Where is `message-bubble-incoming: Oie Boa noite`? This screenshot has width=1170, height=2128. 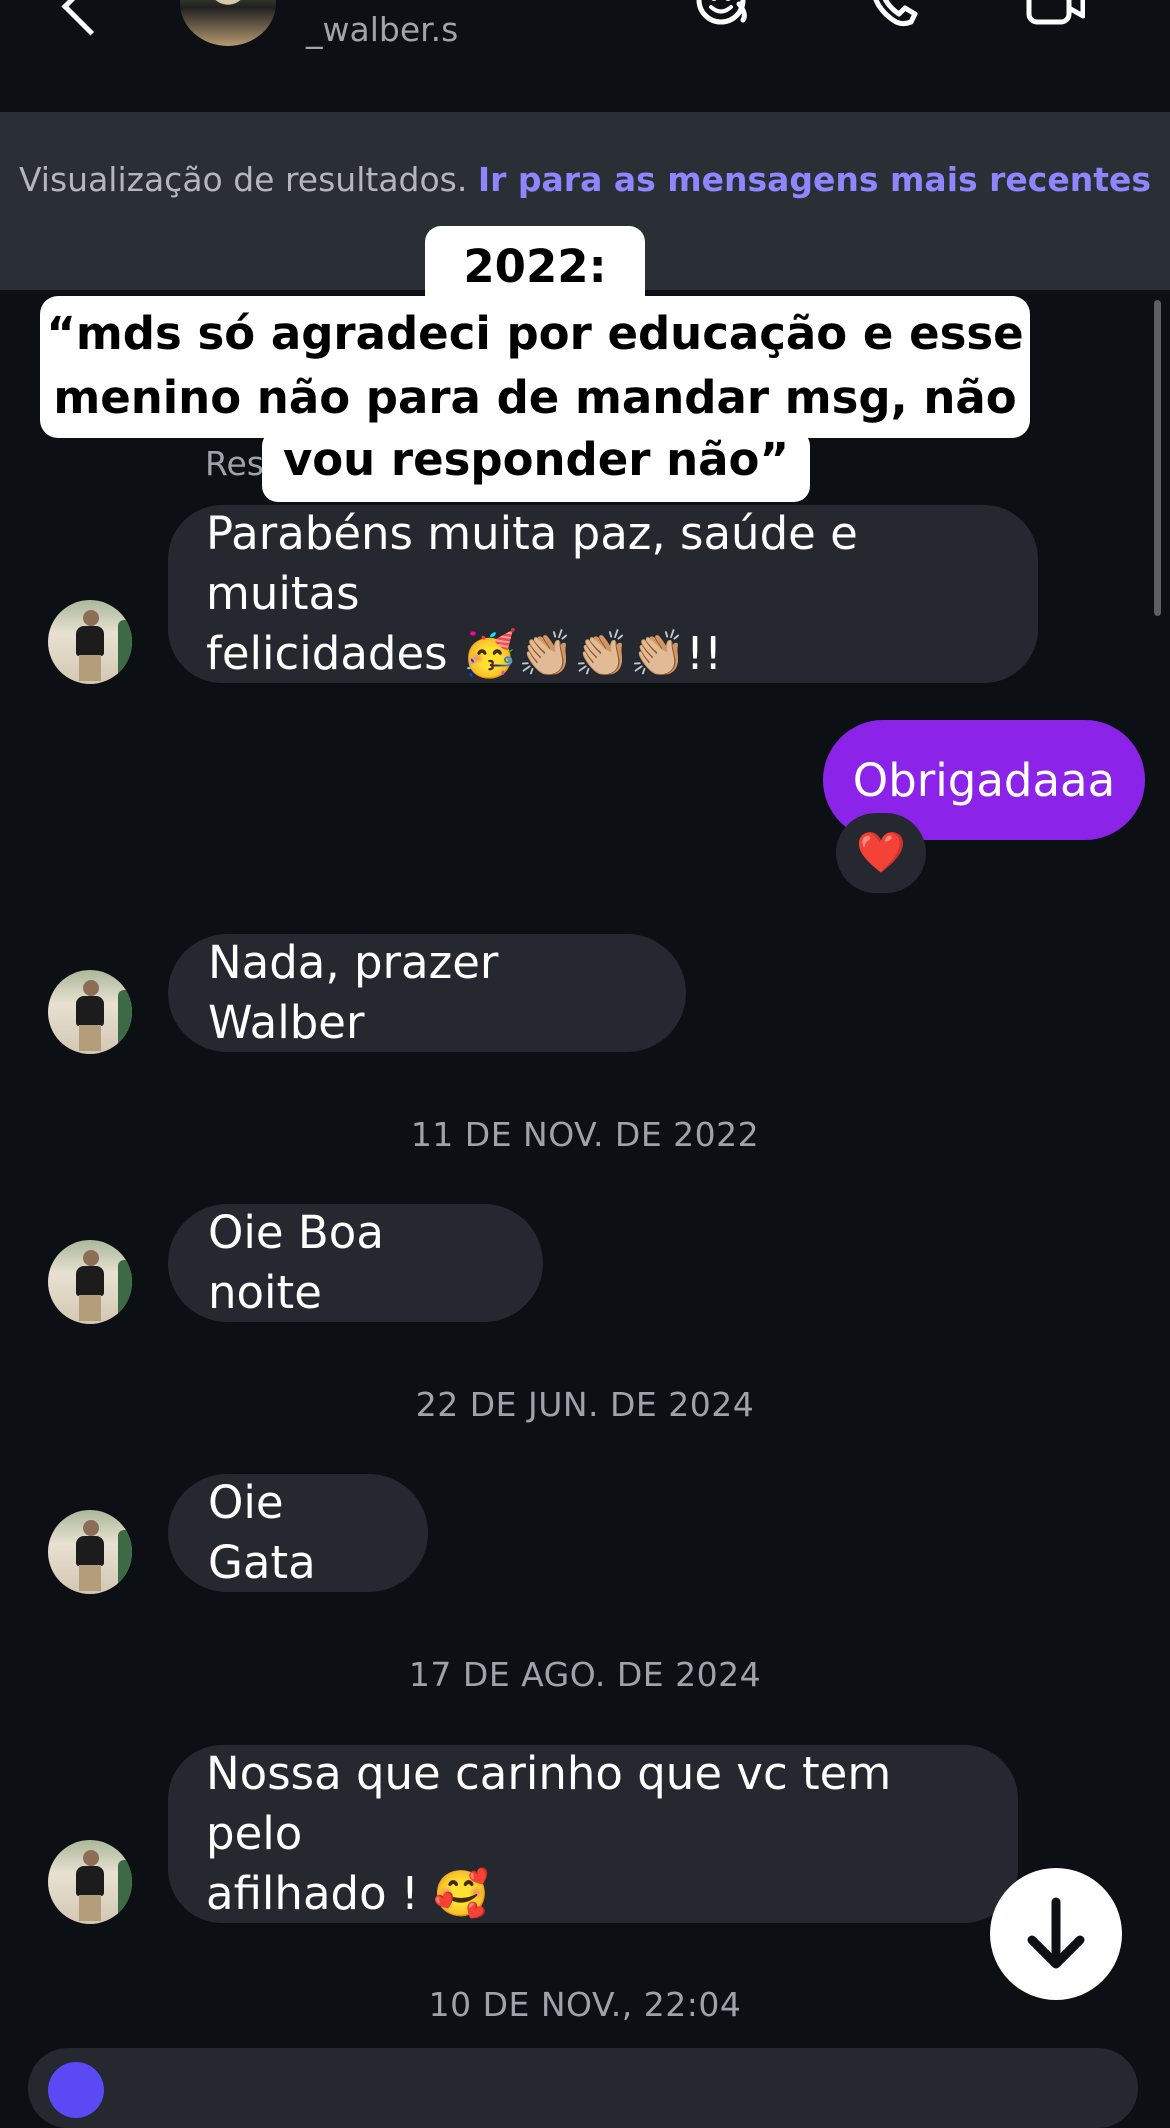
message-bubble-incoming: Oie Boa noite is located at coordinates (355, 1263).